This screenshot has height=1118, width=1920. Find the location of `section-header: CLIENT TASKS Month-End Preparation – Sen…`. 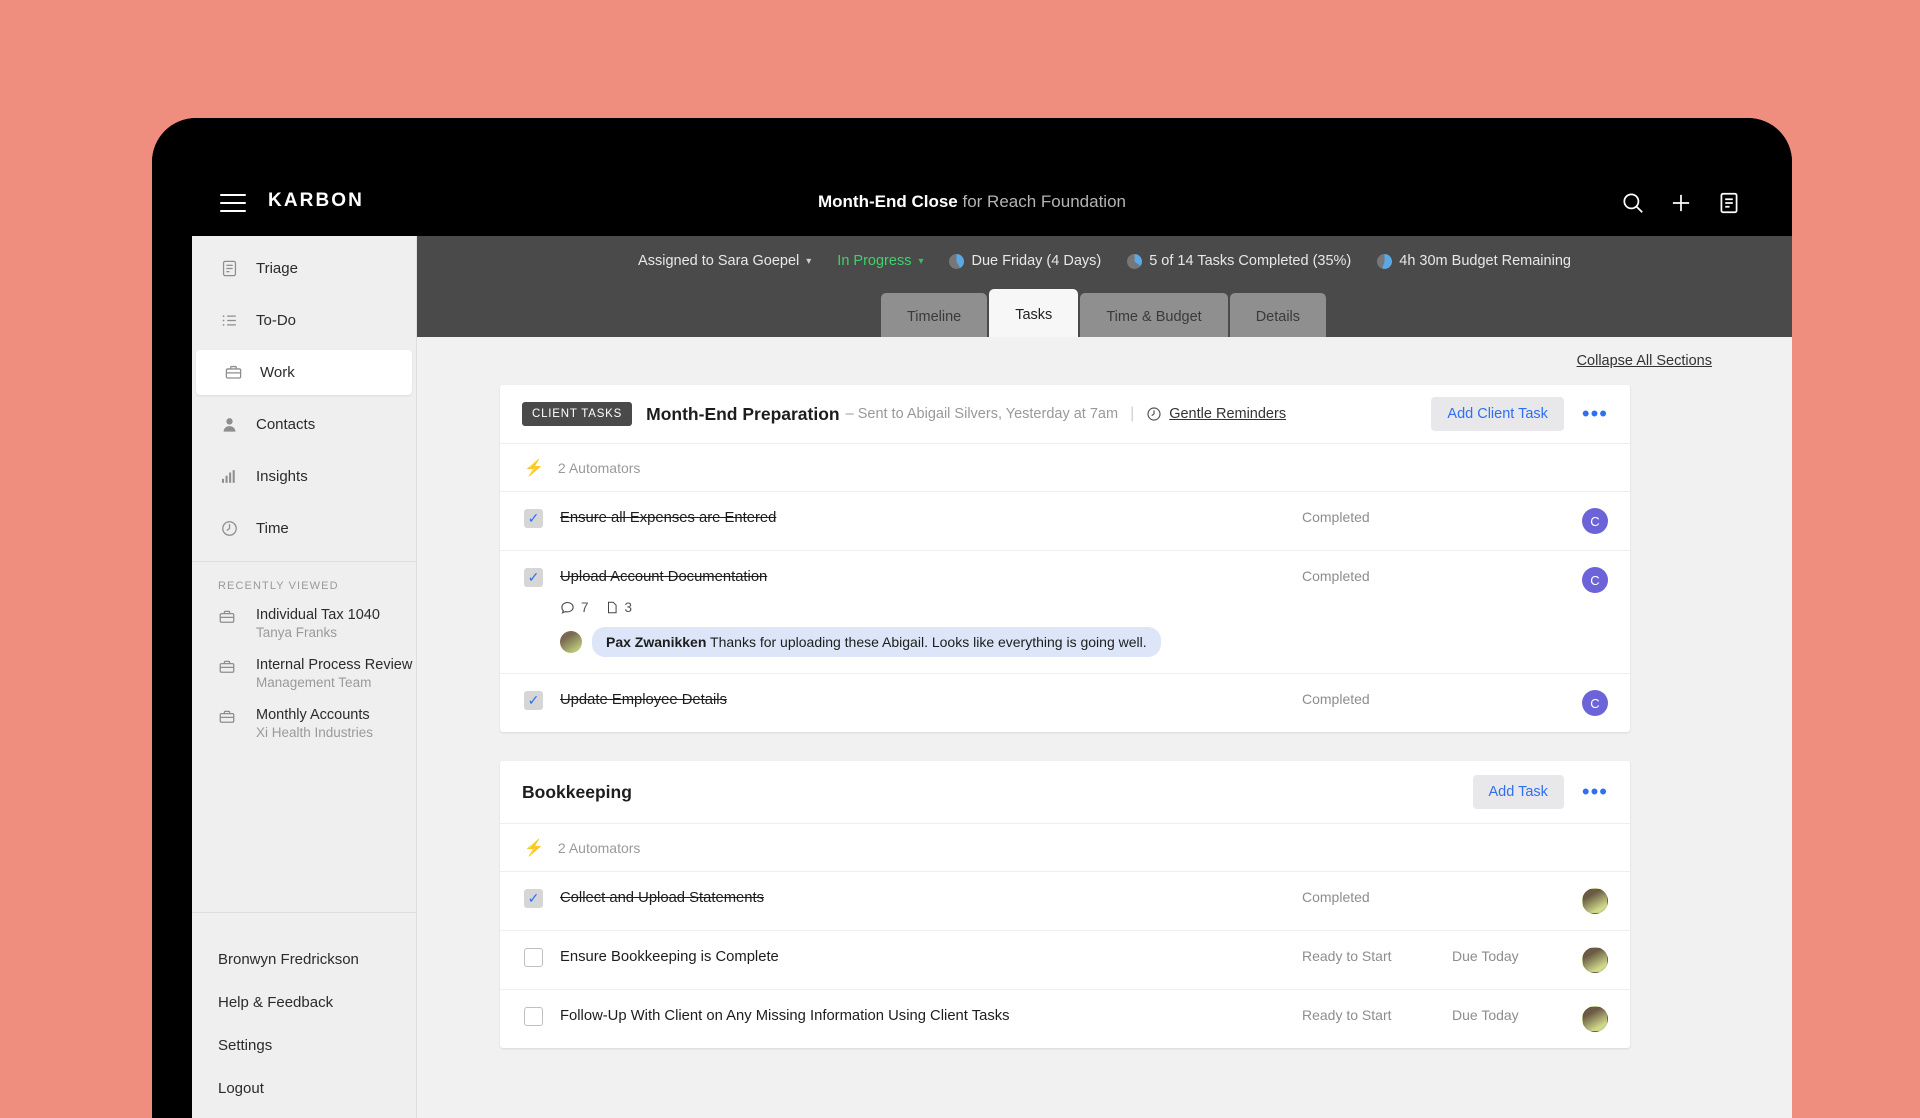

section-header: CLIENT TASKS Month-End Preparation – Sen… is located at coordinates (1065, 414).